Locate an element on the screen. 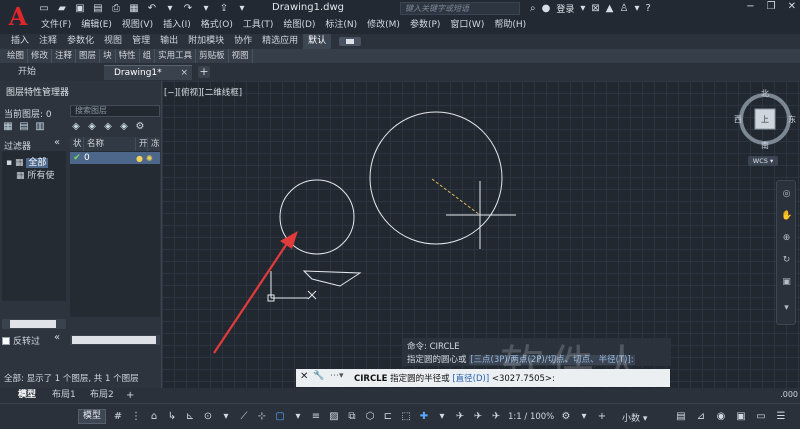 This screenshot has width=800, height=429. new-layer-icon: ◈ is located at coordinates (76, 127).